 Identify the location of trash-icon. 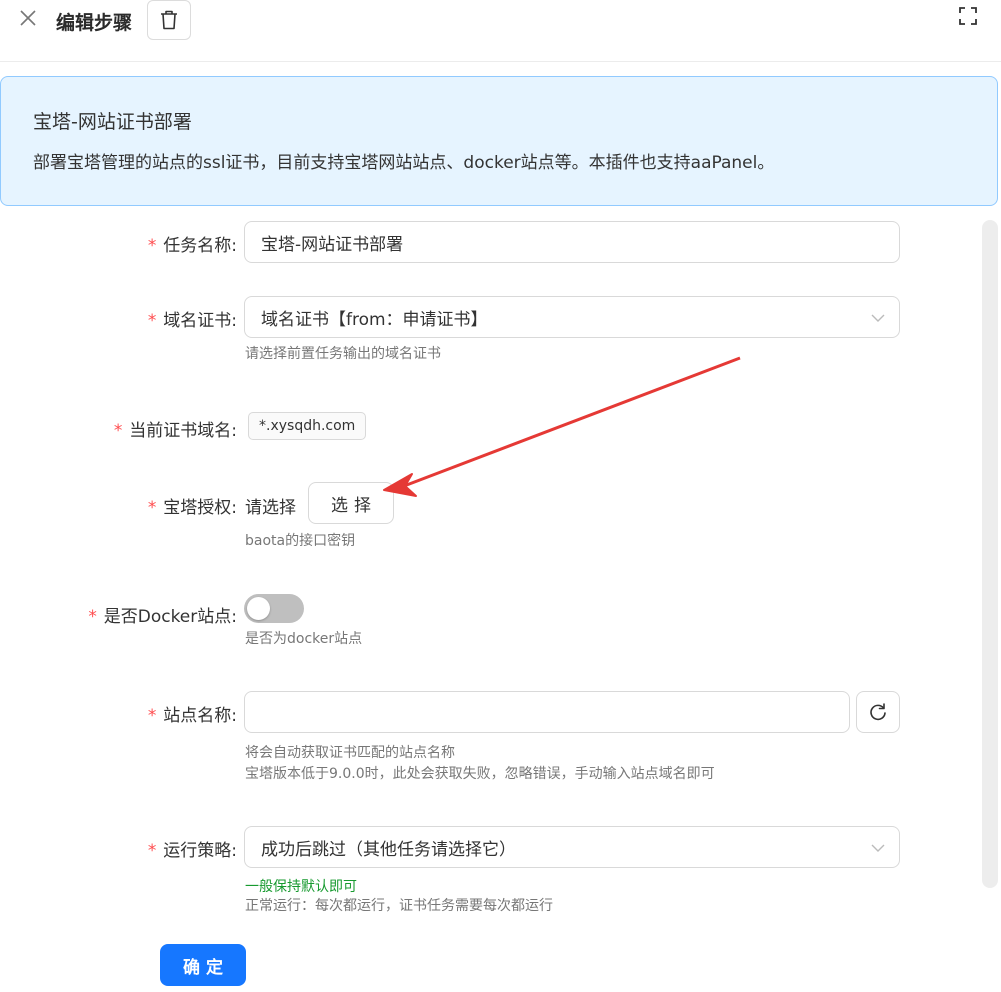
(169, 20).